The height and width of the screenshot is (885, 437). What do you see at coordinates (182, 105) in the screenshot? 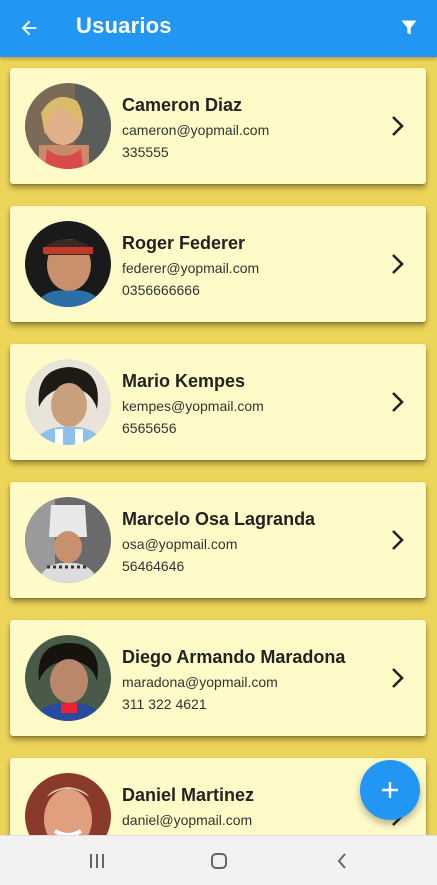
I see `user-name: Cameron Diaz` at bounding box center [182, 105].